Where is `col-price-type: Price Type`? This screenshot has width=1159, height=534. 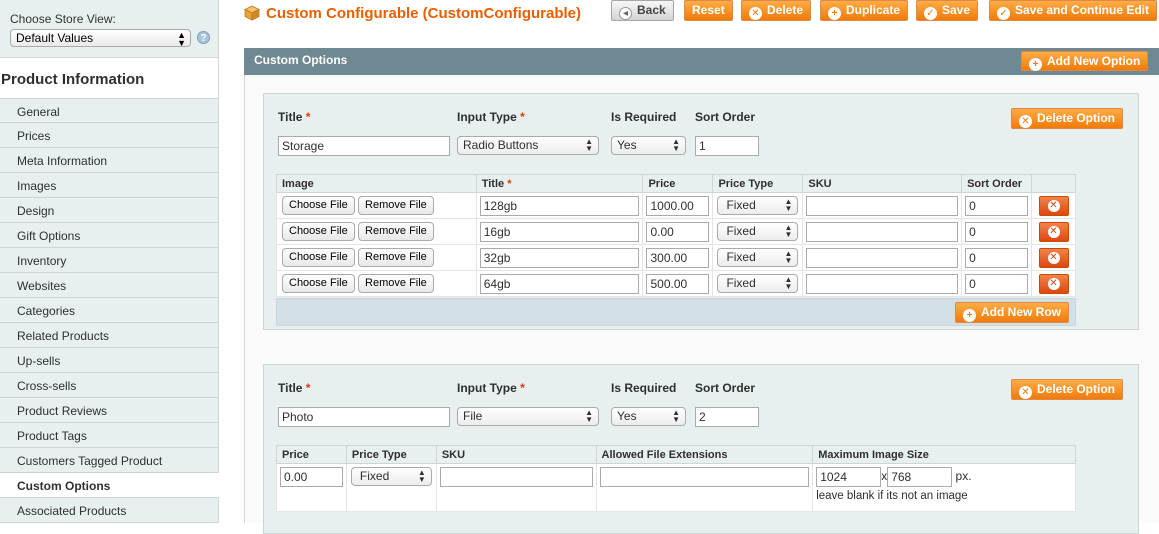
col-price-type: Price Type is located at coordinates (391, 454).